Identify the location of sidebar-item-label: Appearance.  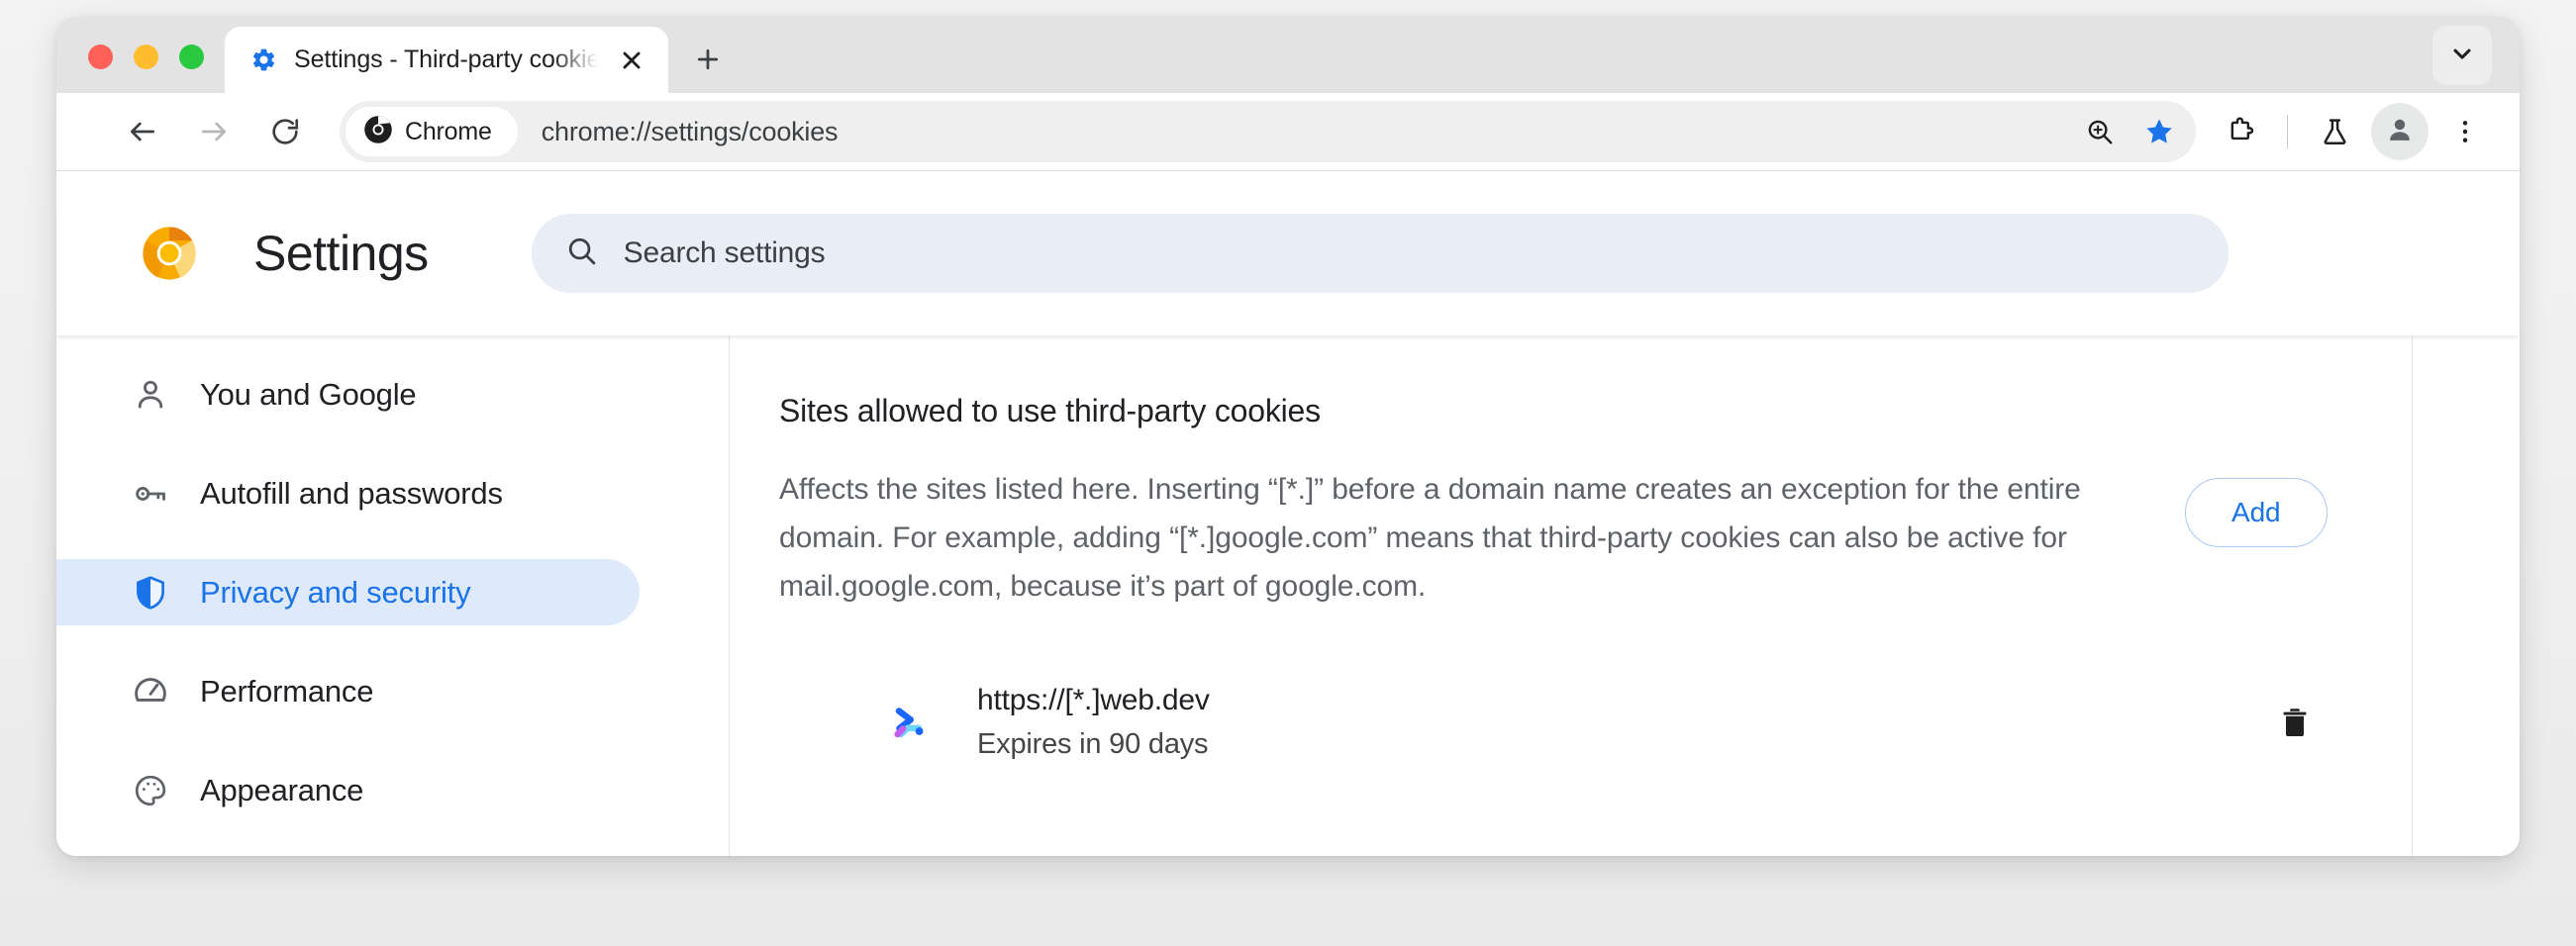
(282, 789).